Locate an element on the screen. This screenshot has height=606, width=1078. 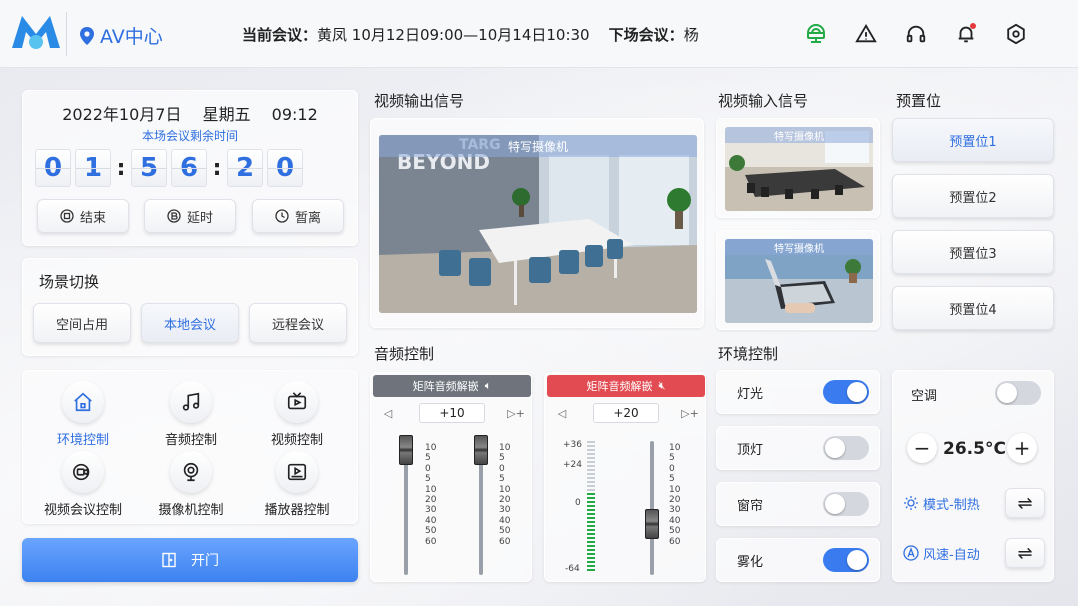
extend-button: 延时 is located at coordinates (190, 216).